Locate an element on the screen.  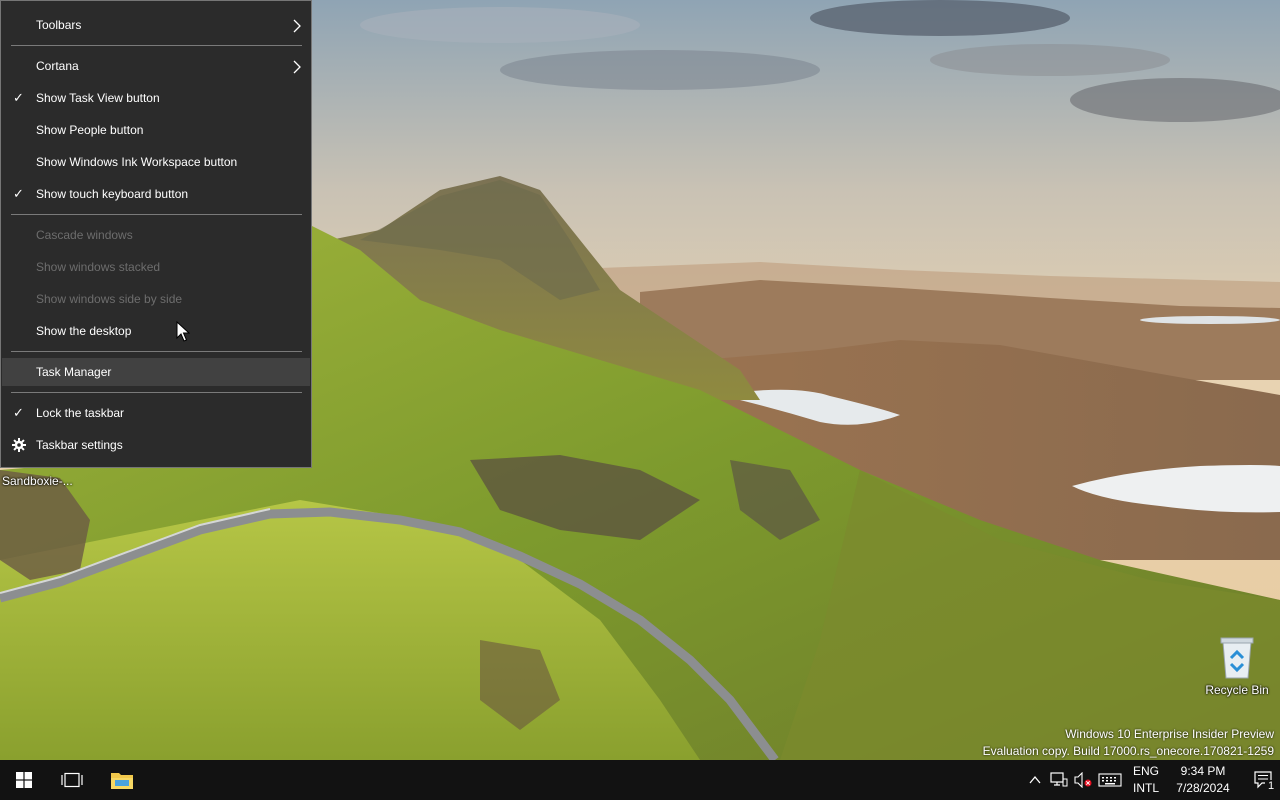
menu-item-label: Toolbars is located at coordinates (59, 25).